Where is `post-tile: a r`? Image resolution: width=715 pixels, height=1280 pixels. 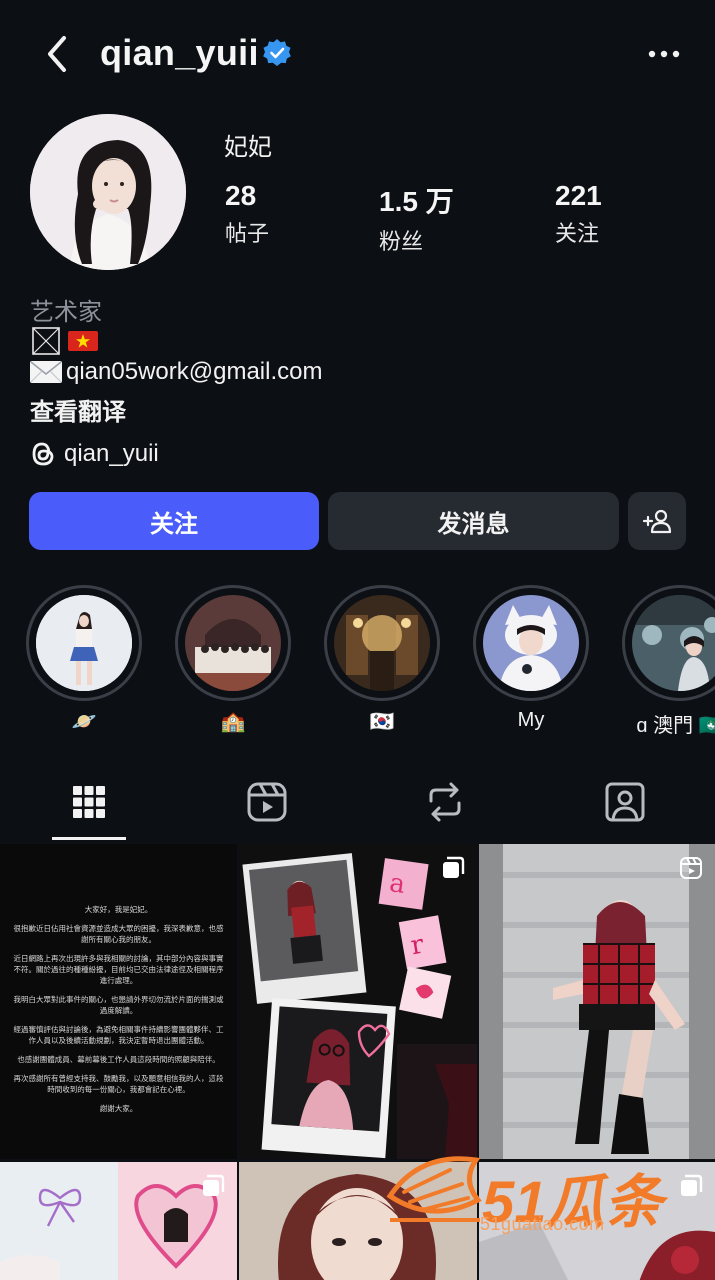 post-tile: a r is located at coordinates (358, 1001).